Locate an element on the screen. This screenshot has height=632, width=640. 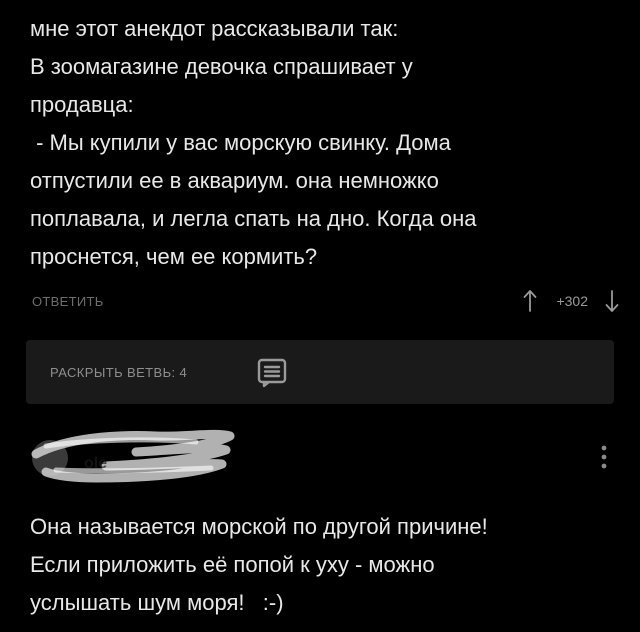
expand-thread-button: РАСКРЫТЬ ВЕТВЬ: 4 is located at coordinates (320, 372).